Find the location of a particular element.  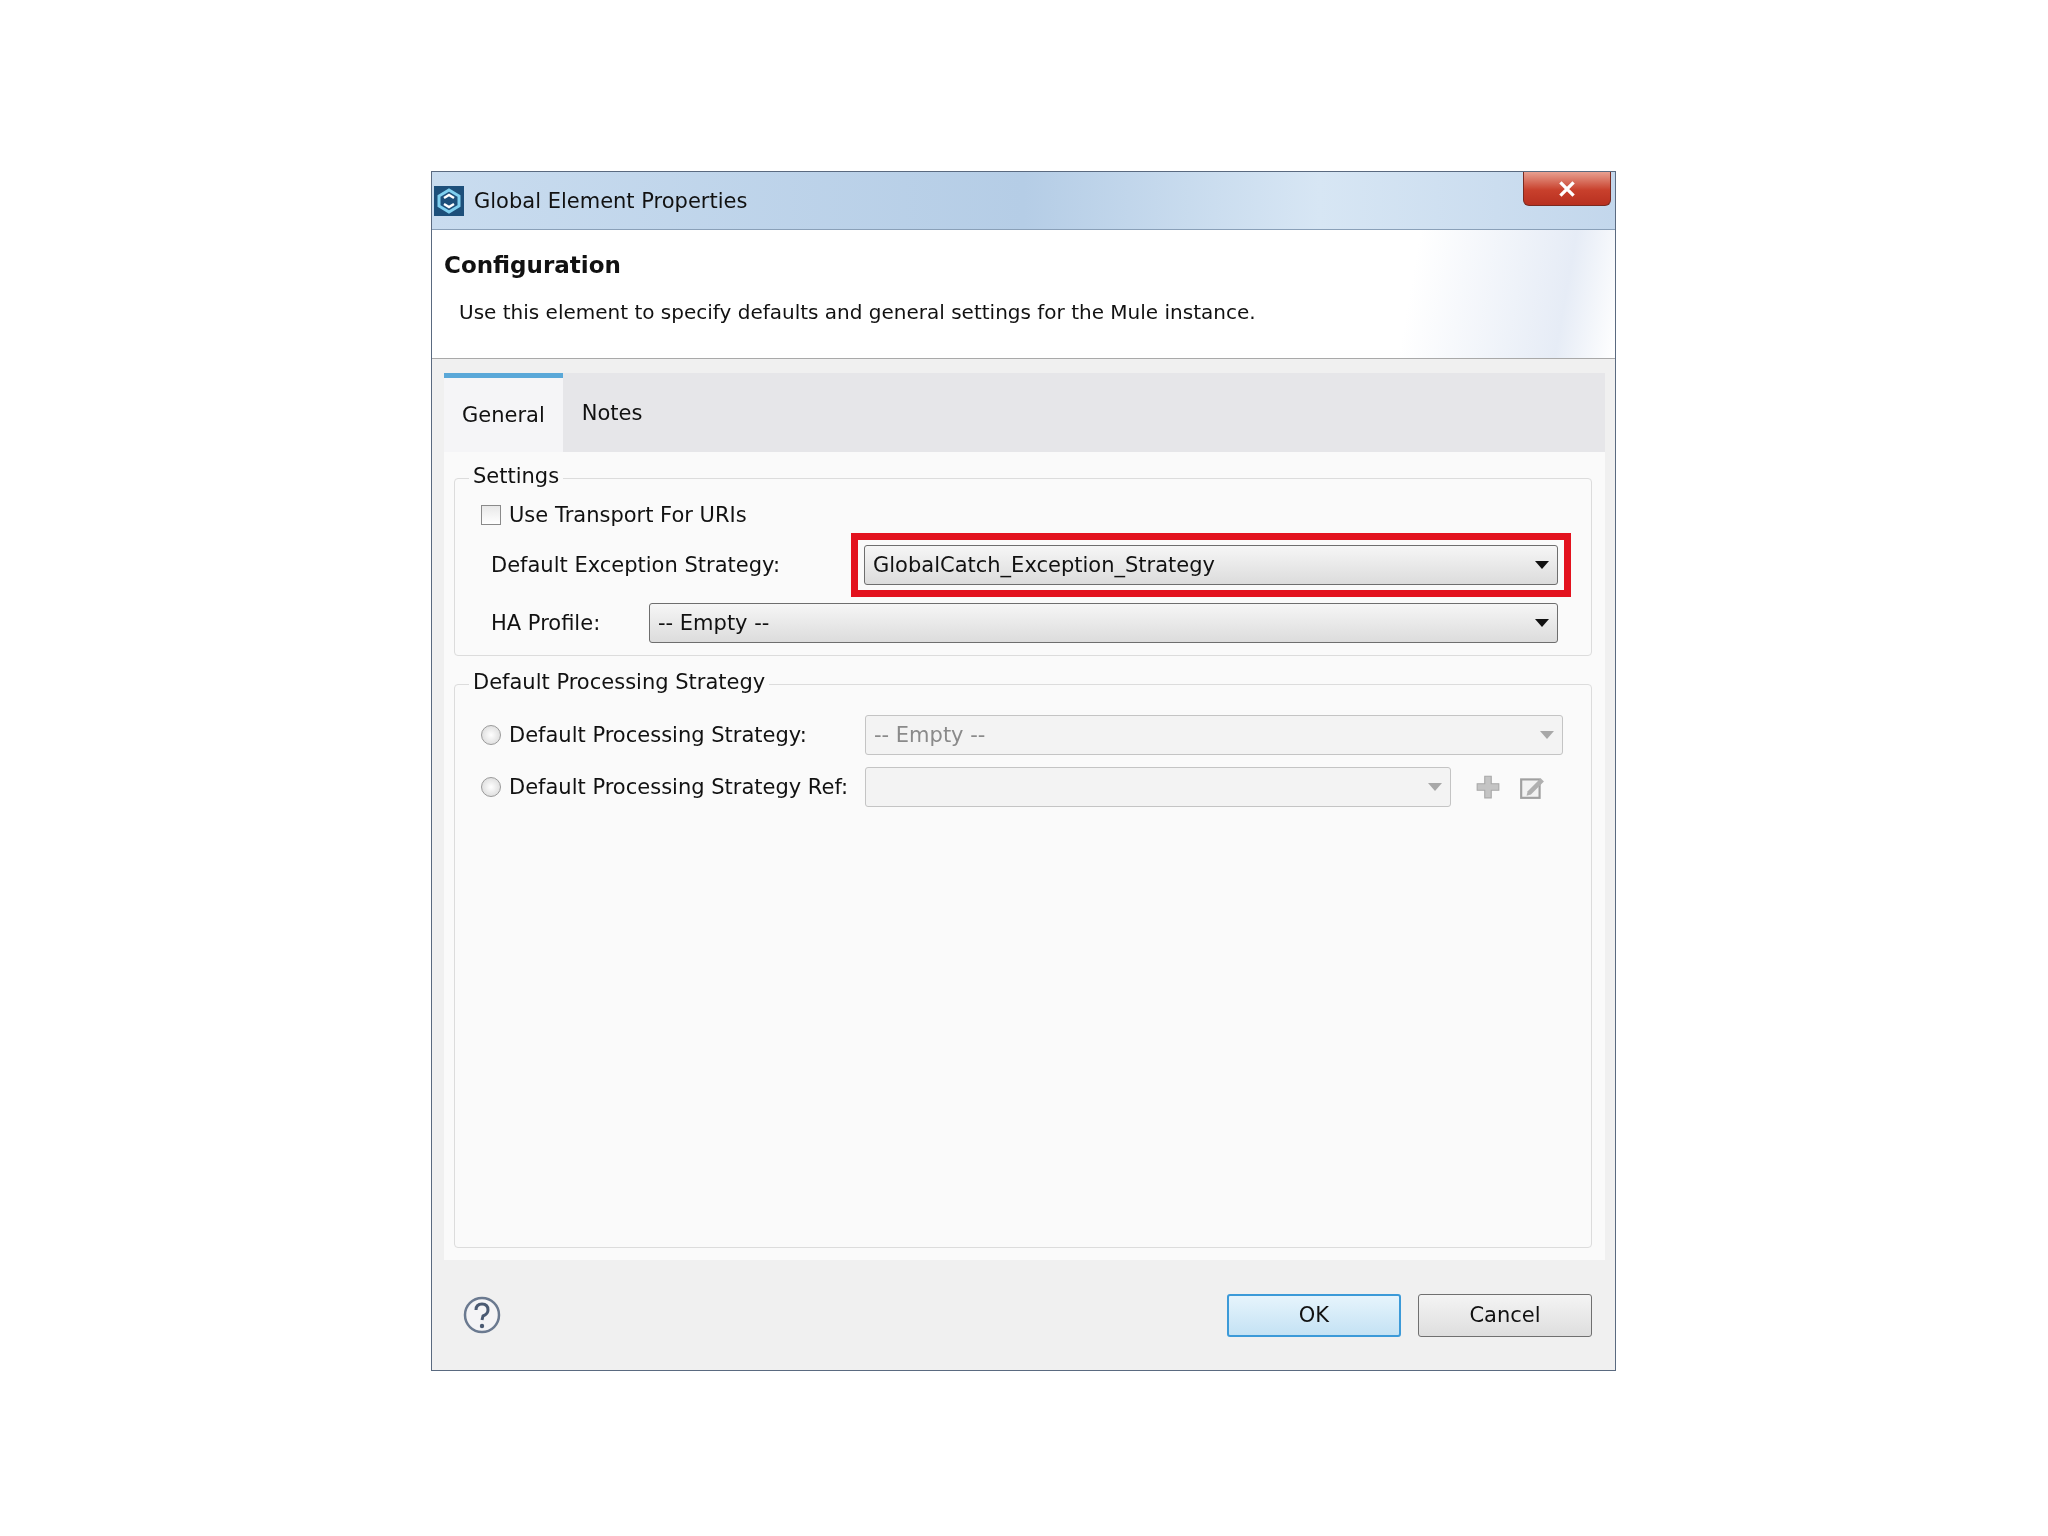

group-title: Default Processing Strategy is located at coordinates (619, 682).